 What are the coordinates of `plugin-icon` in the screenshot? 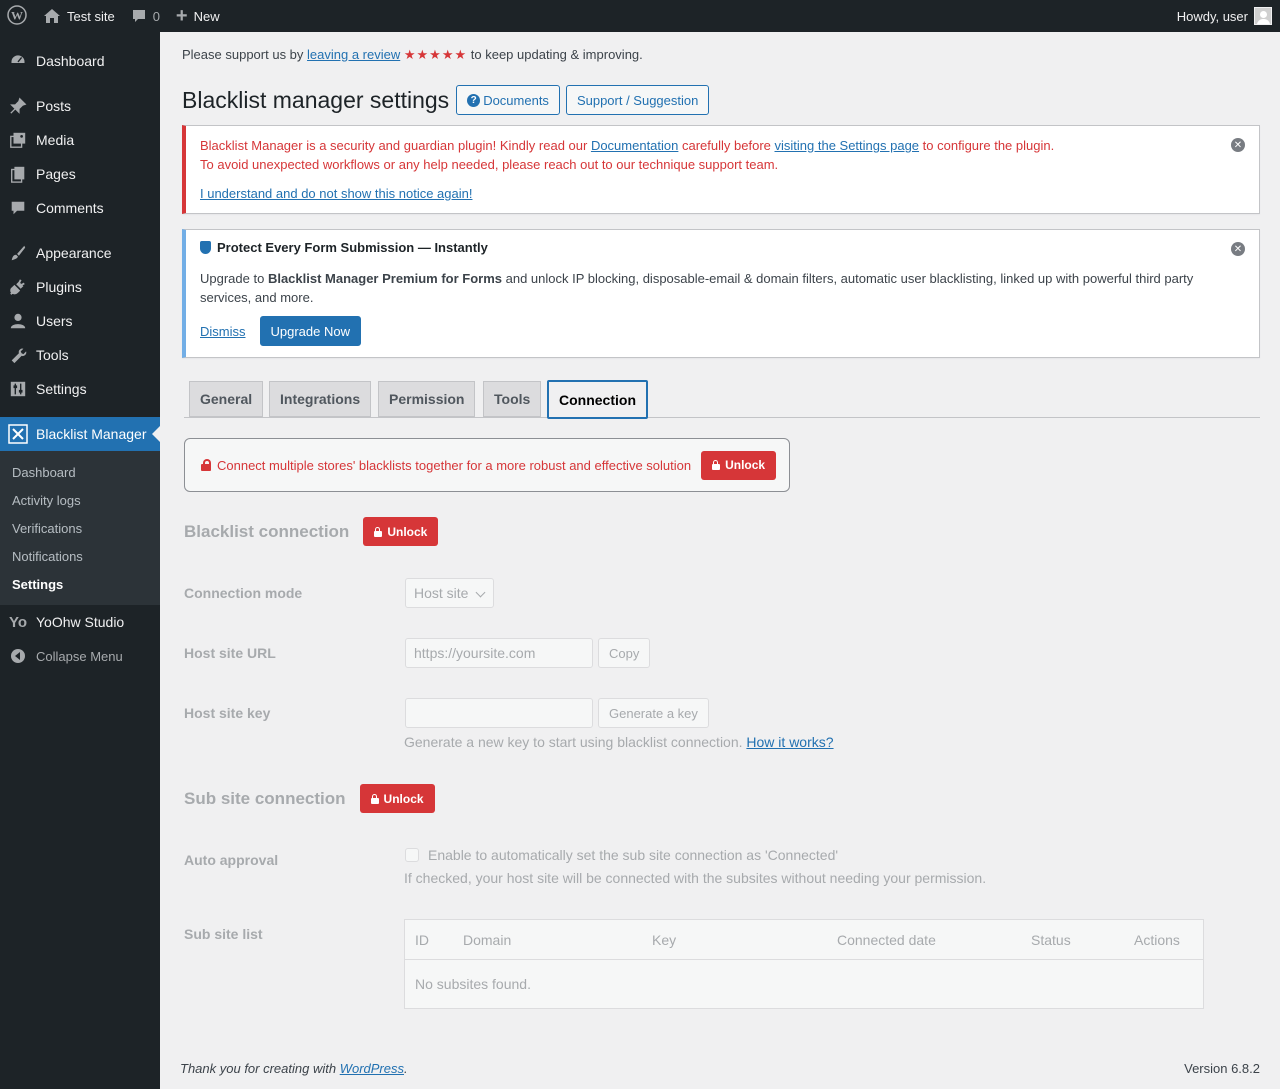 It's located at (18, 287).